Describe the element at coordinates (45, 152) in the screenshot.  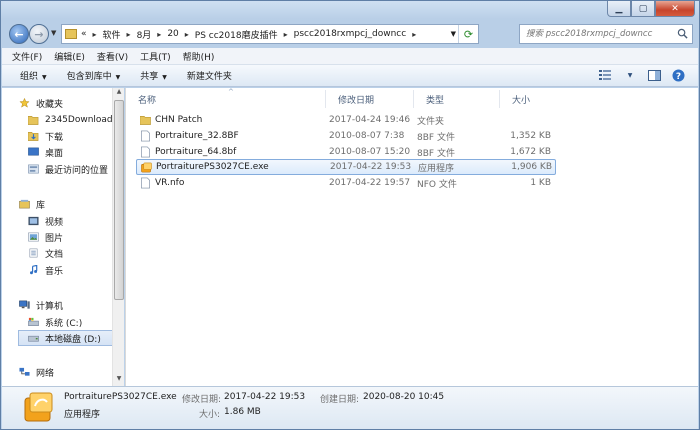
I see `sidebar-item-desktop: 桌面` at that location.